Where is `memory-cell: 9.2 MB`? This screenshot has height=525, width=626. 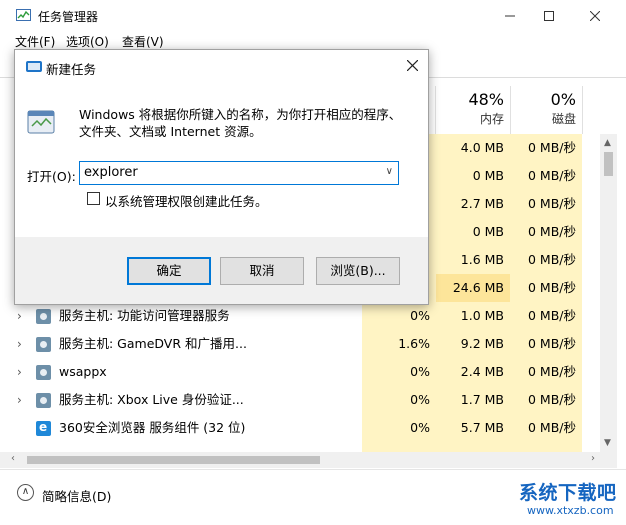 memory-cell: 9.2 MB is located at coordinates (473, 344).